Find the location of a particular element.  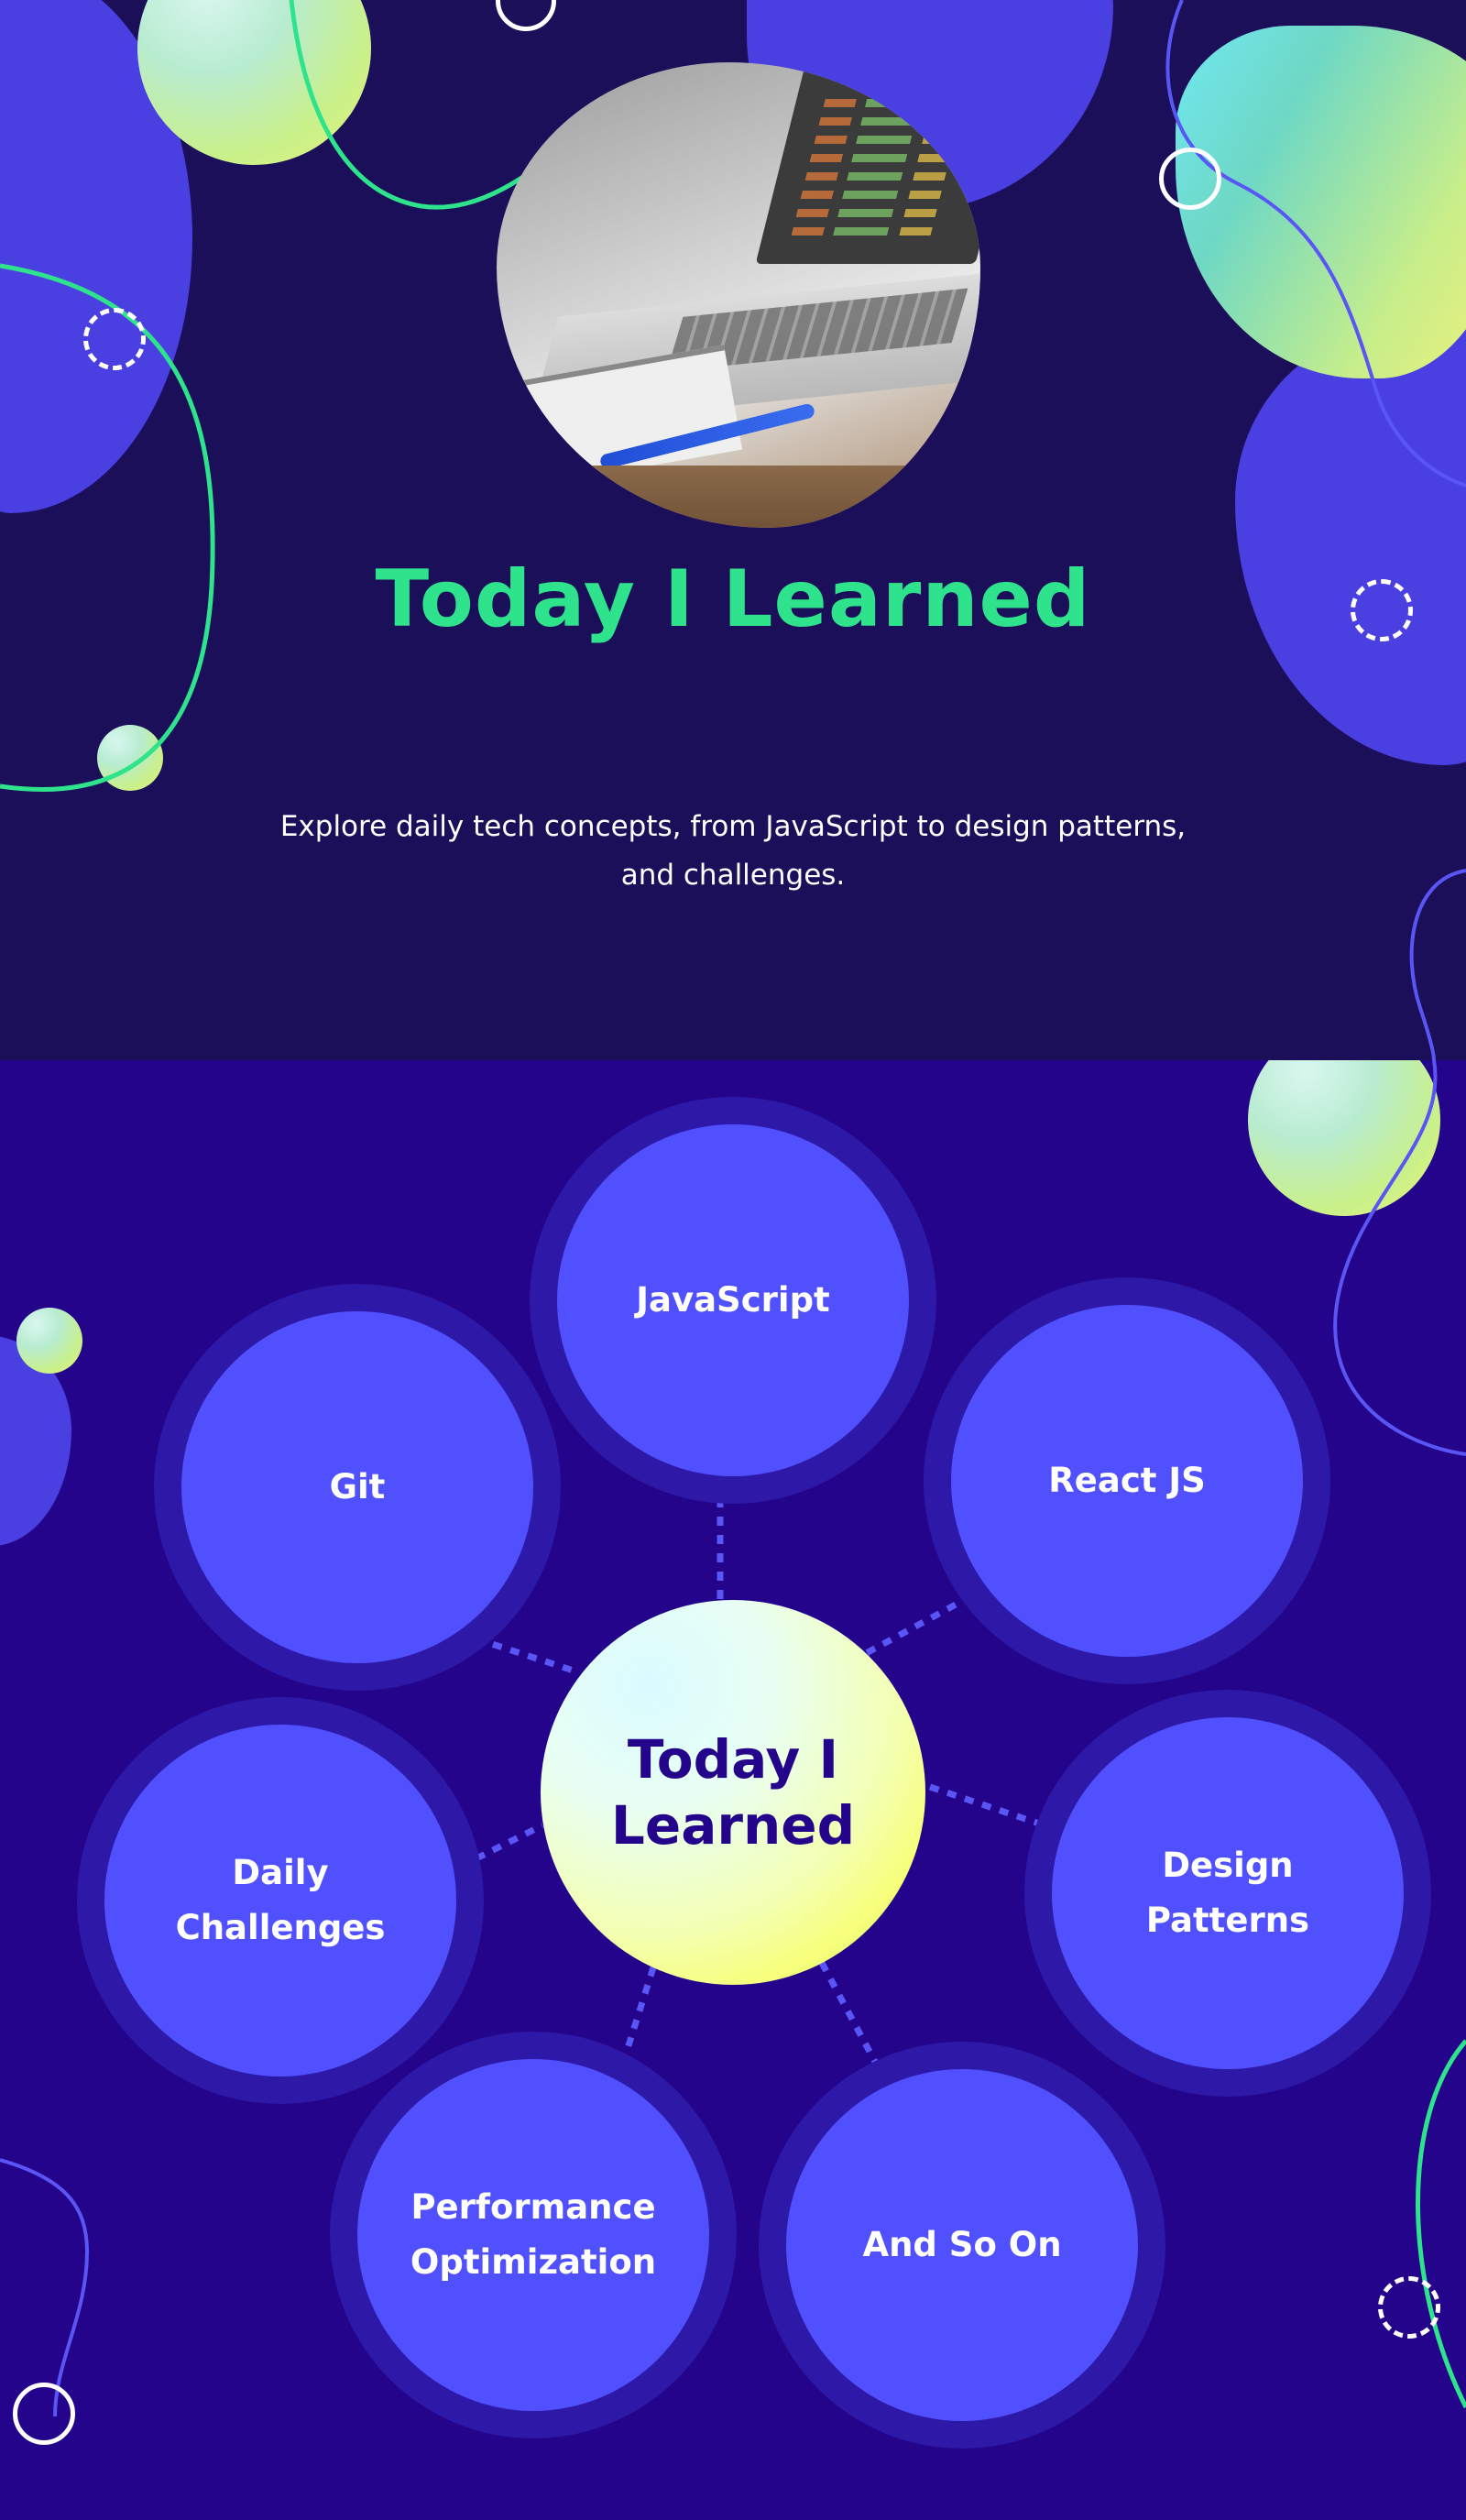

topic-git-ring: Git is located at coordinates (357, 1487).